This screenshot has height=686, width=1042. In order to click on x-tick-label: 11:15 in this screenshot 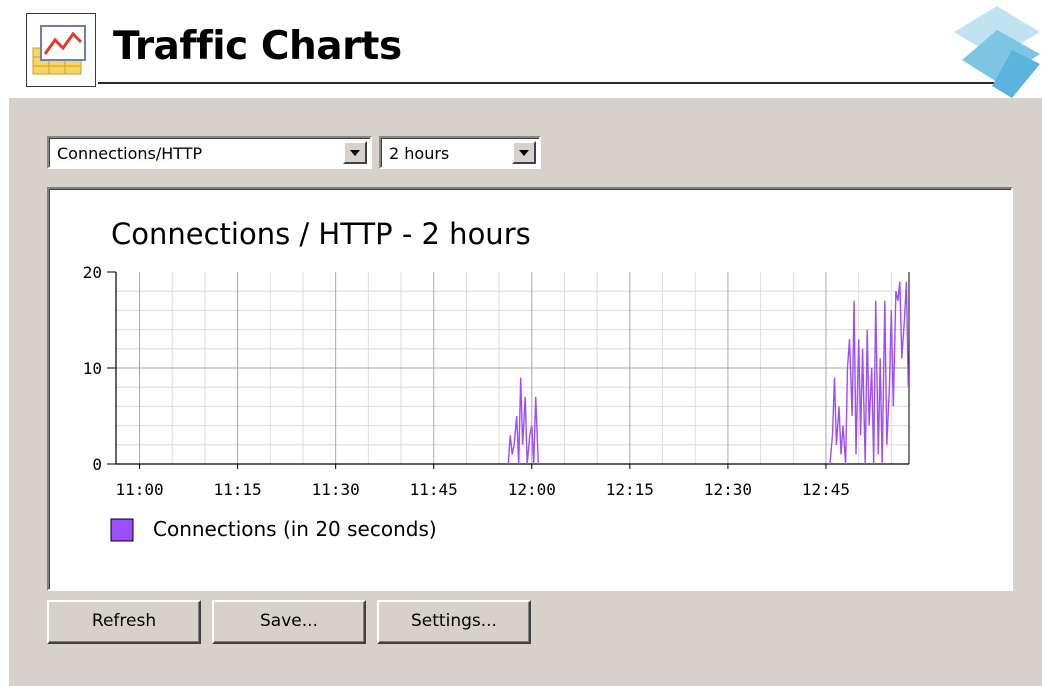, I will do `click(238, 489)`.